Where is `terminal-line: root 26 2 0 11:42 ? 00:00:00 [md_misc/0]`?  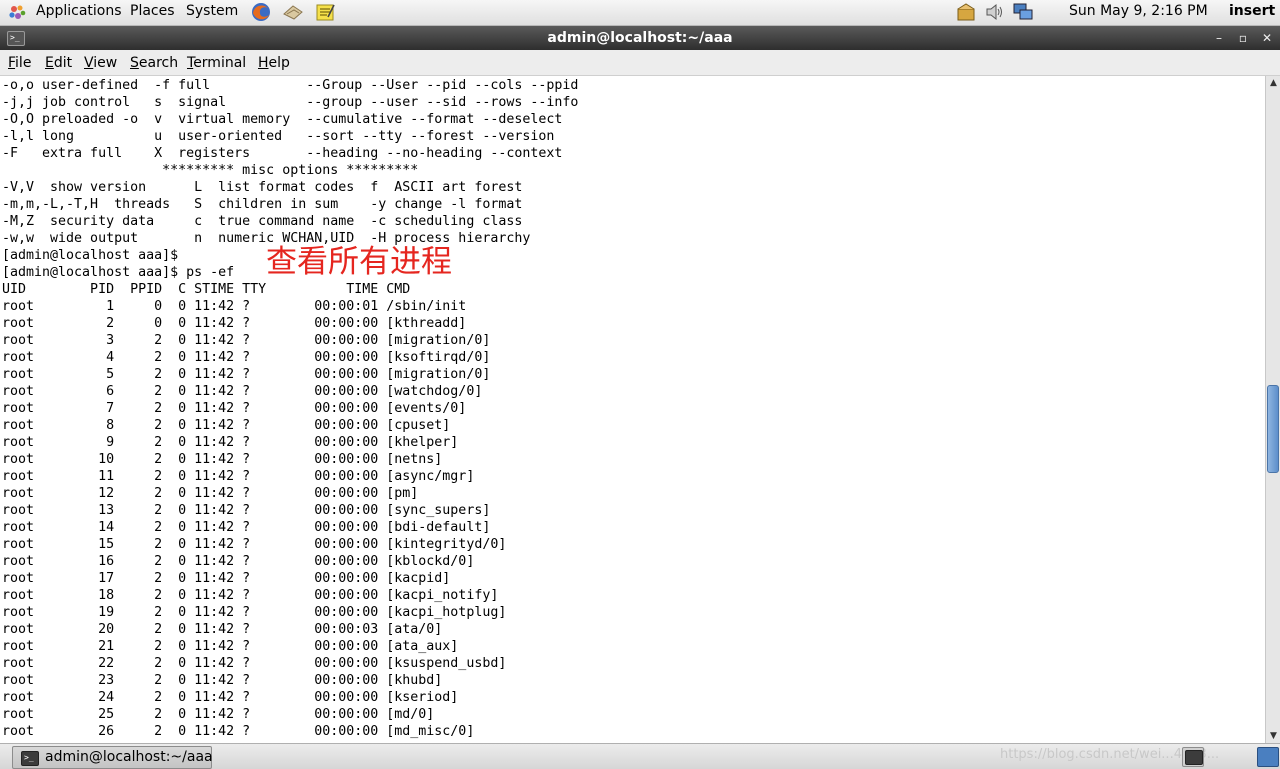
terminal-line: root 26 2 0 11:42 ? 00:00:00 [md_misc/0] is located at coordinates (238, 731).